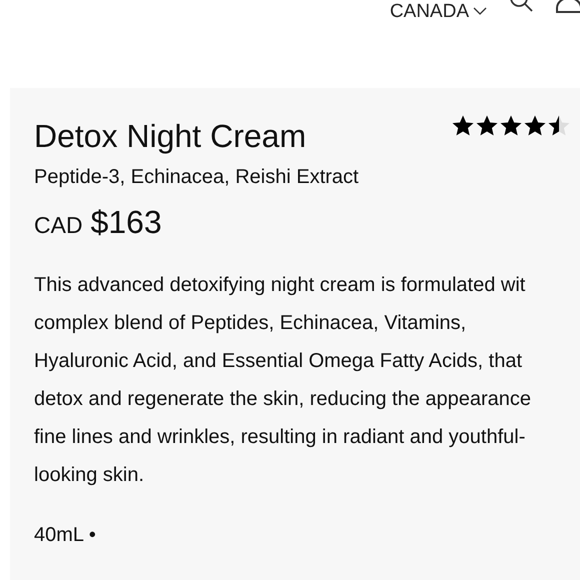 The width and height of the screenshot is (580, 580). I want to click on chevron-down-icon, so click(480, 11).